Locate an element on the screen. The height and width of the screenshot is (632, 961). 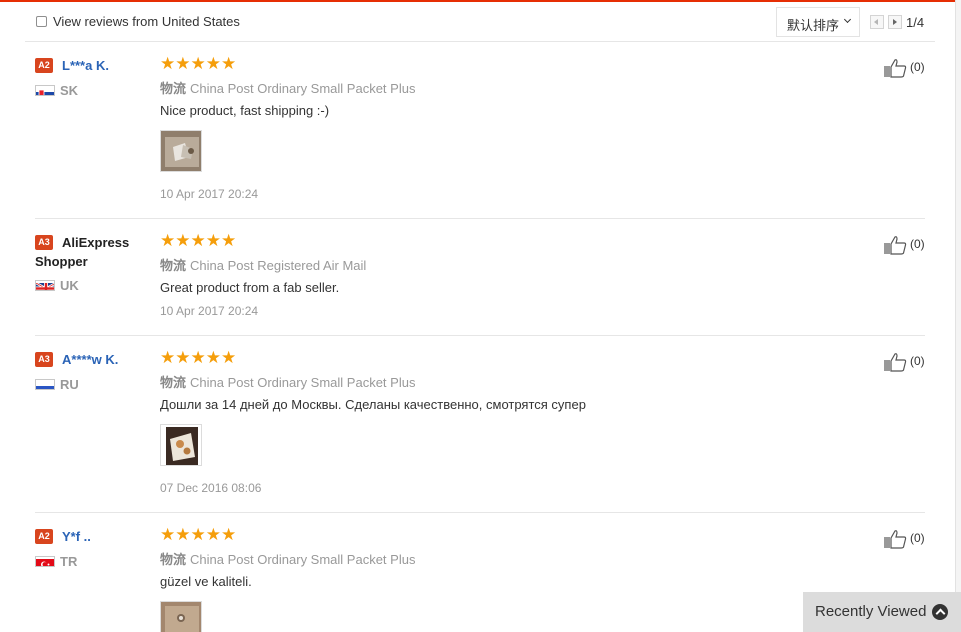
country-code: SK is located at coordinates (69, 90).